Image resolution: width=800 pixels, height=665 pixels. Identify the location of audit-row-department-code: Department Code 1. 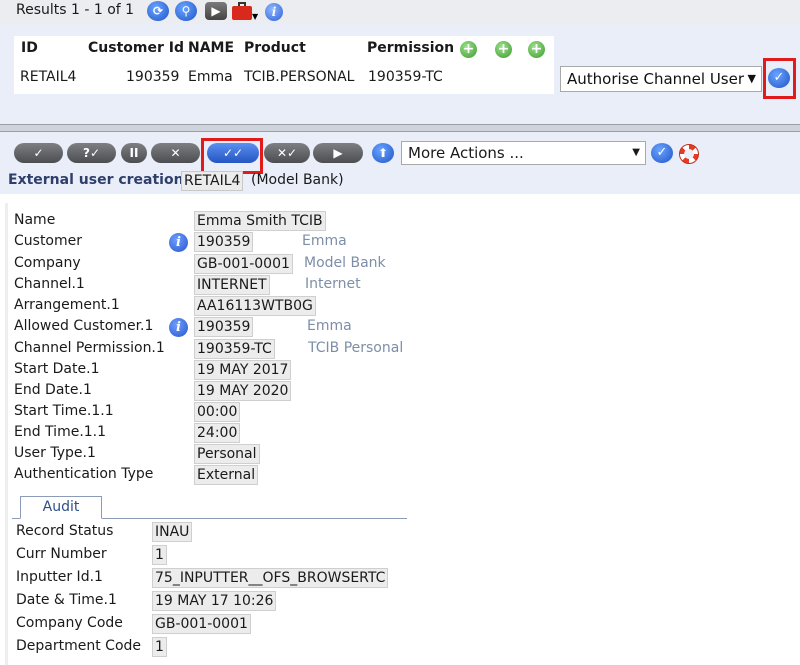
(366, 647).